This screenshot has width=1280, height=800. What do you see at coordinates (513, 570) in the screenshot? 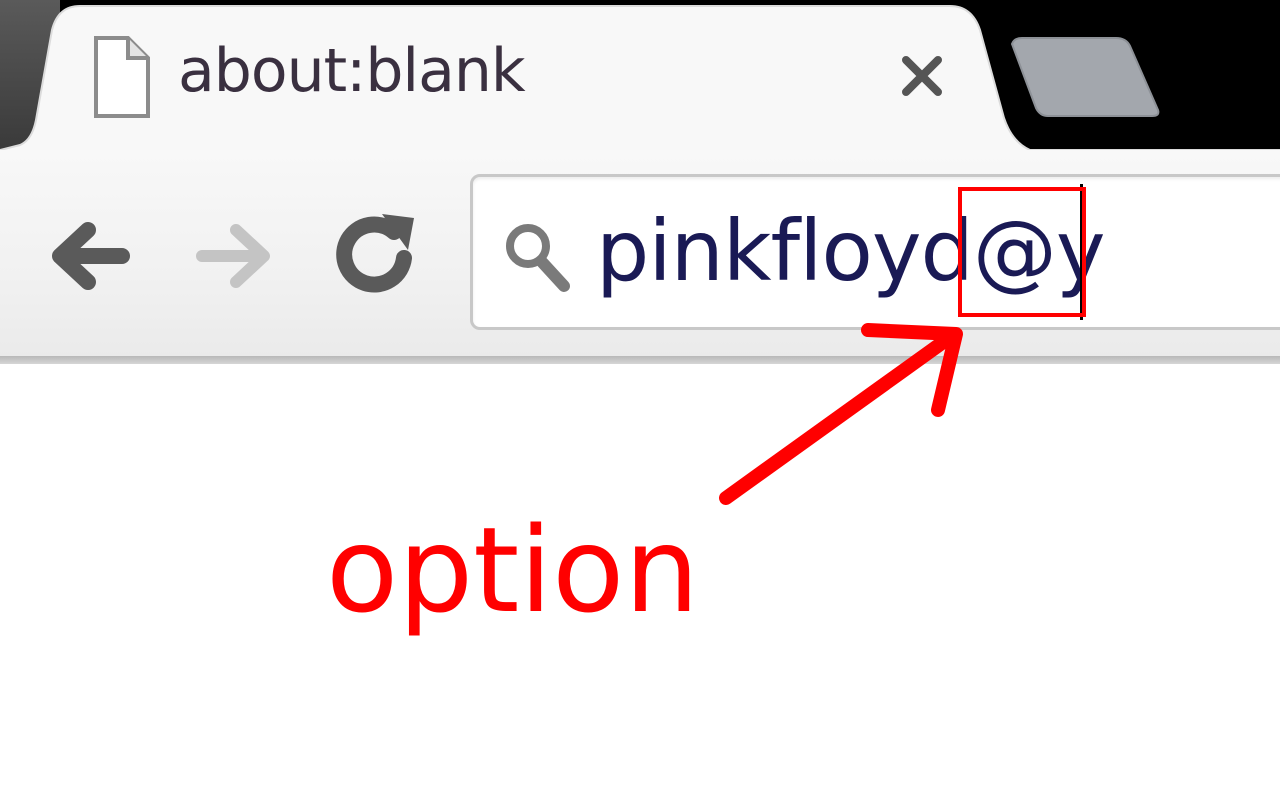
I see `annotation-label: option` at bounding box center [513, 570].